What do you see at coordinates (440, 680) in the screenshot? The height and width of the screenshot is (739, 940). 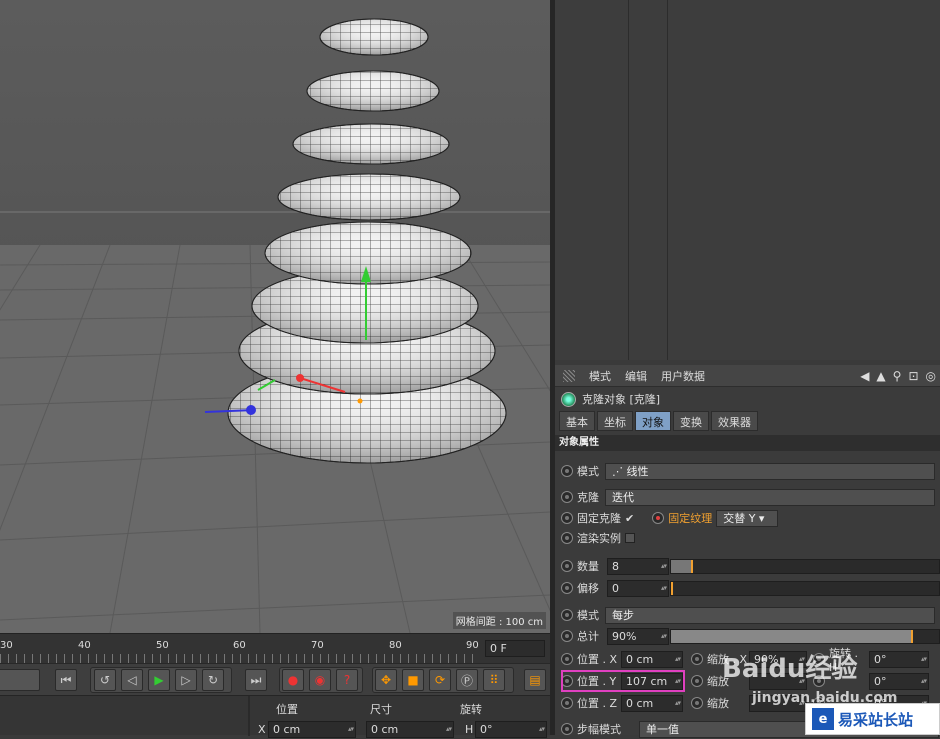 I see `rotate-key-icon: ⟳` at bounding box center [440, 680].